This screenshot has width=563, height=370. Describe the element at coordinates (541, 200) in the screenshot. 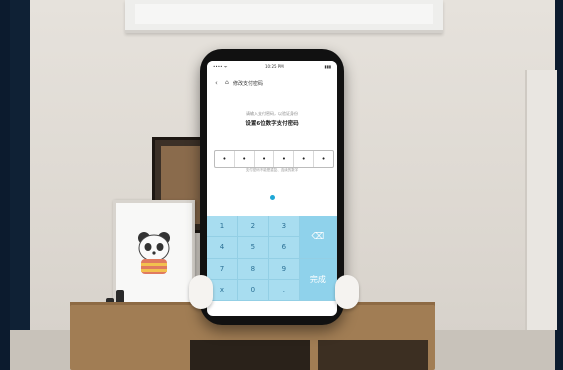

I see `door` at that location.